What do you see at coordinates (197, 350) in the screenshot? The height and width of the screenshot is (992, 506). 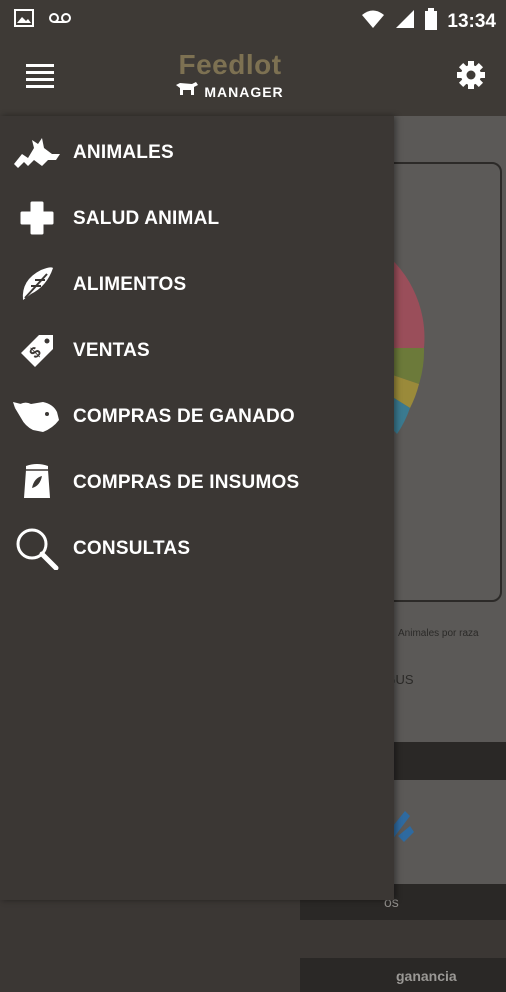 I see `menu-item-ventas: $ VENTAS` at bounding box center [197, 350].